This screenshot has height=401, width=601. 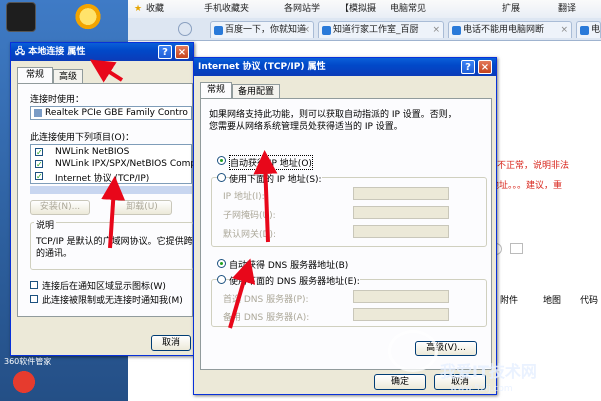 I want to click on arrow-title, so click(x=106, y=71).